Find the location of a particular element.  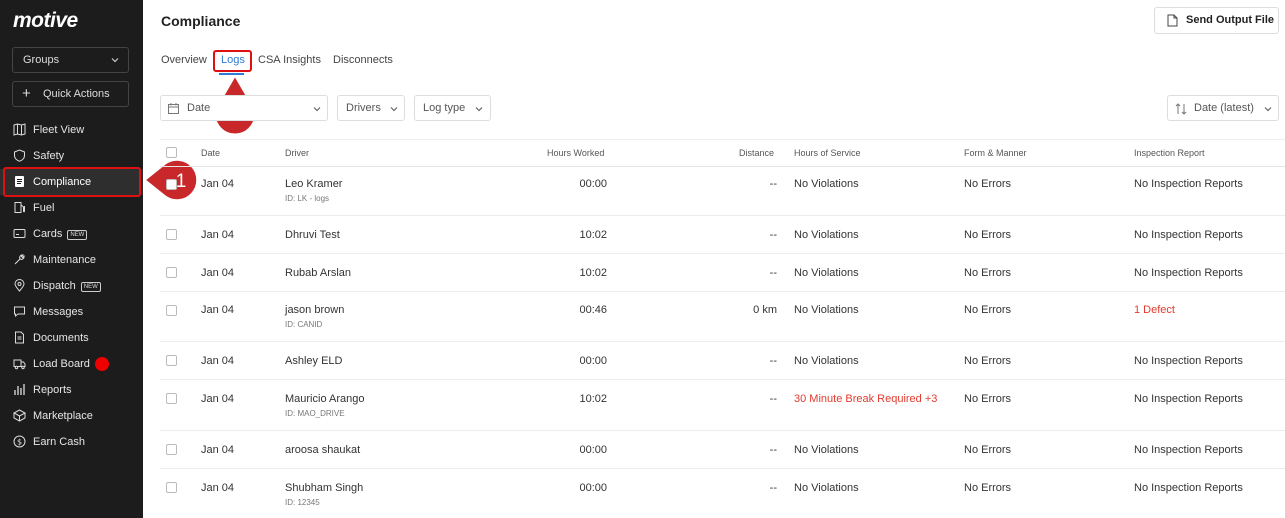

column-header-hours-of-service: Hours of Service is located at coordinates (827, 153).